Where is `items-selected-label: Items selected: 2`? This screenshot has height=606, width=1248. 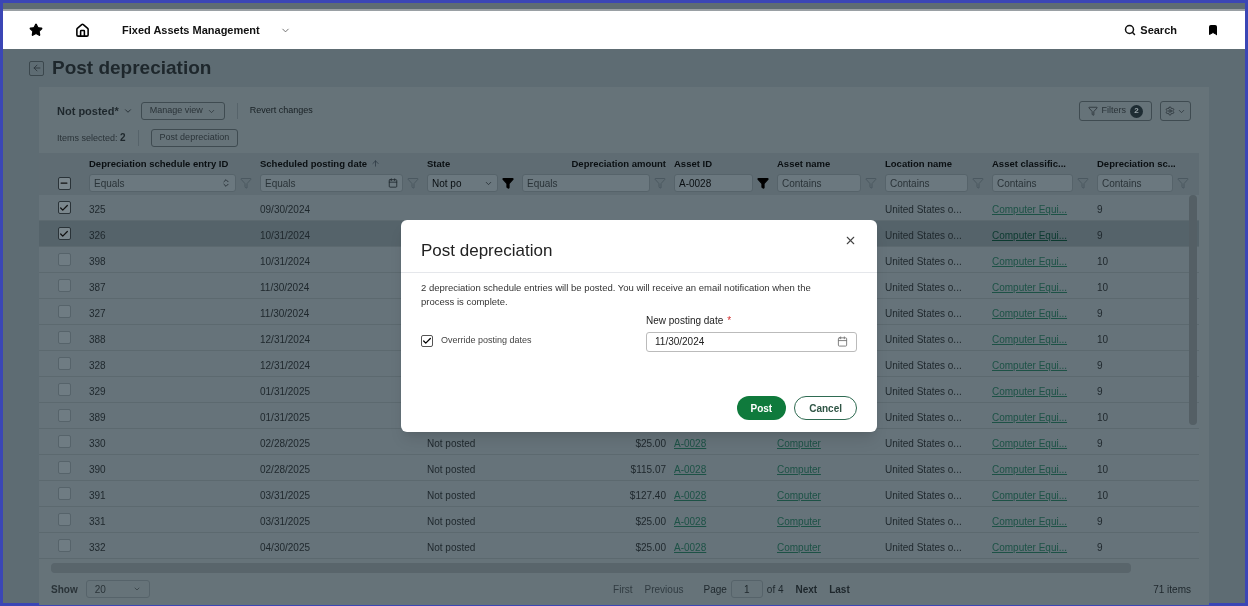 items-selected-label: Items selected: 2 is located at coordinates (91, 138).